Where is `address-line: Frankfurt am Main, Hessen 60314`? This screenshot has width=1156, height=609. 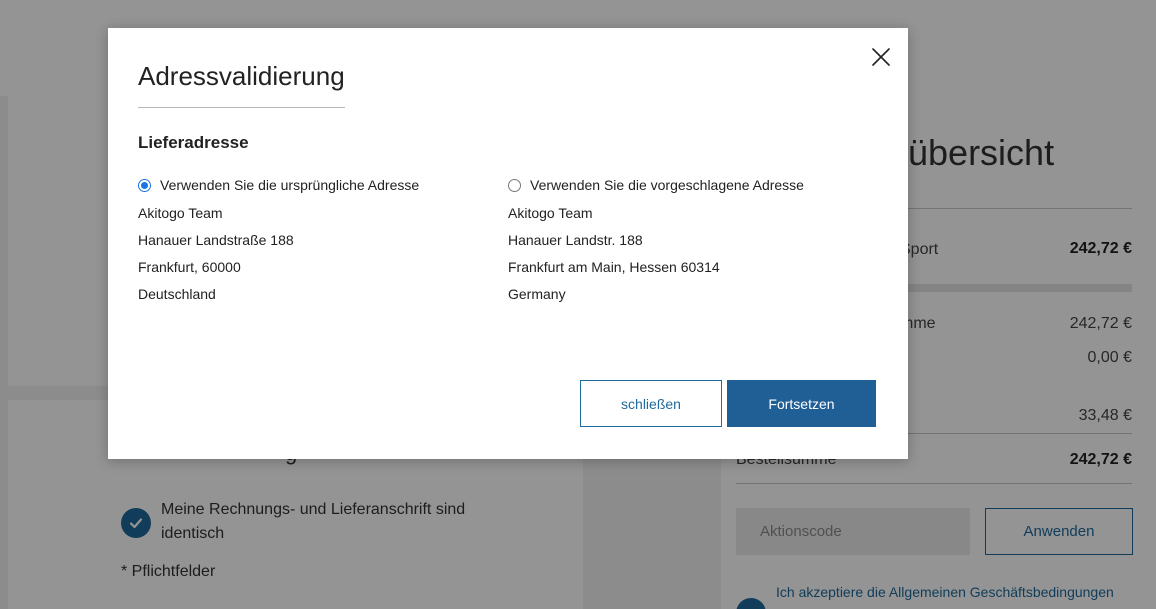 address-line: Frankfurt am Main, Hessen 60314 is located at coordinates (614, 267).